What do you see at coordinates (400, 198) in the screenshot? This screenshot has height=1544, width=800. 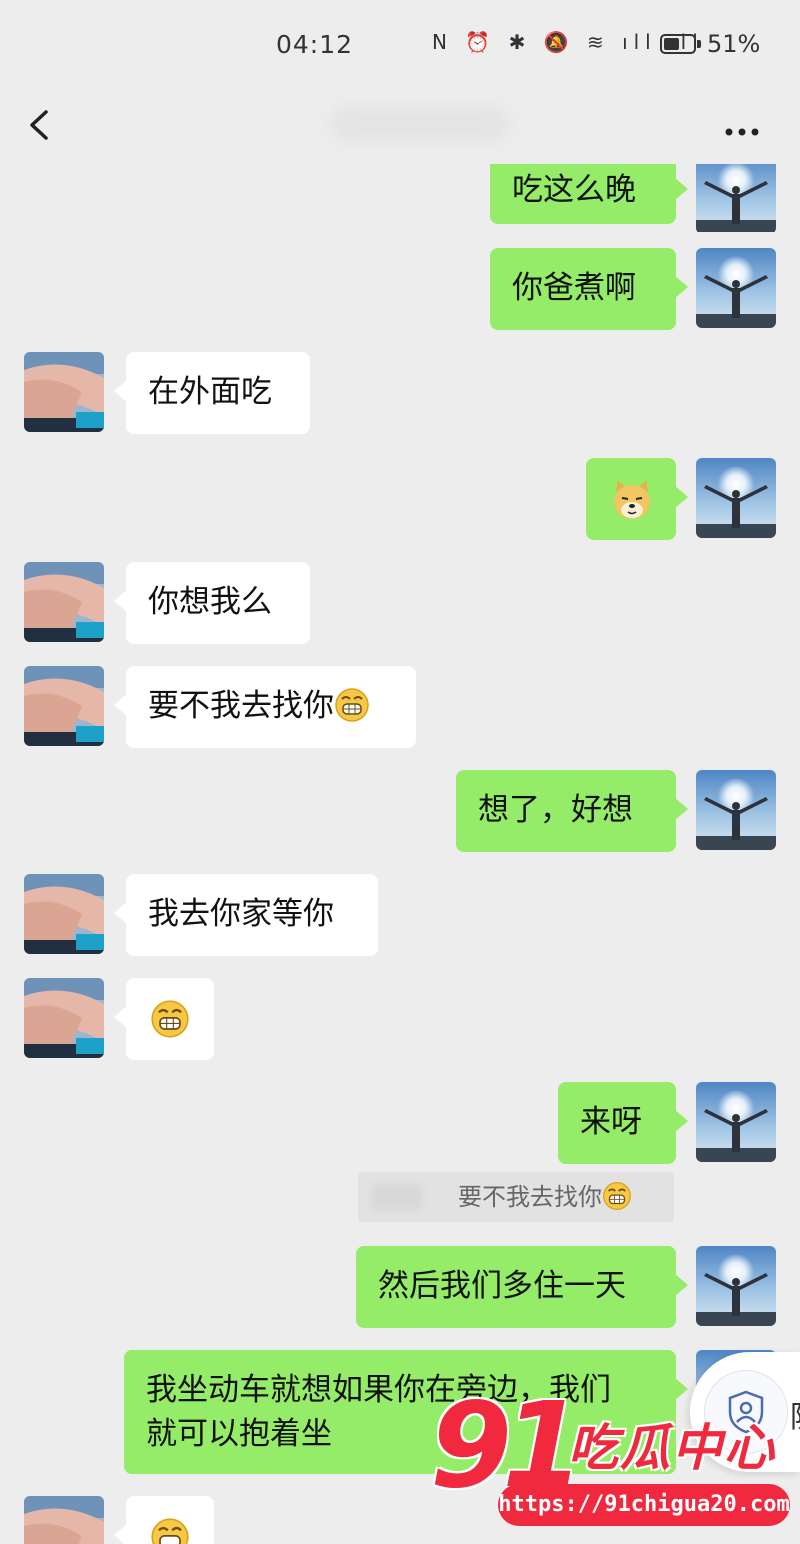 I see `message-row: 吃这么晚` at bounding box center [400, 198].